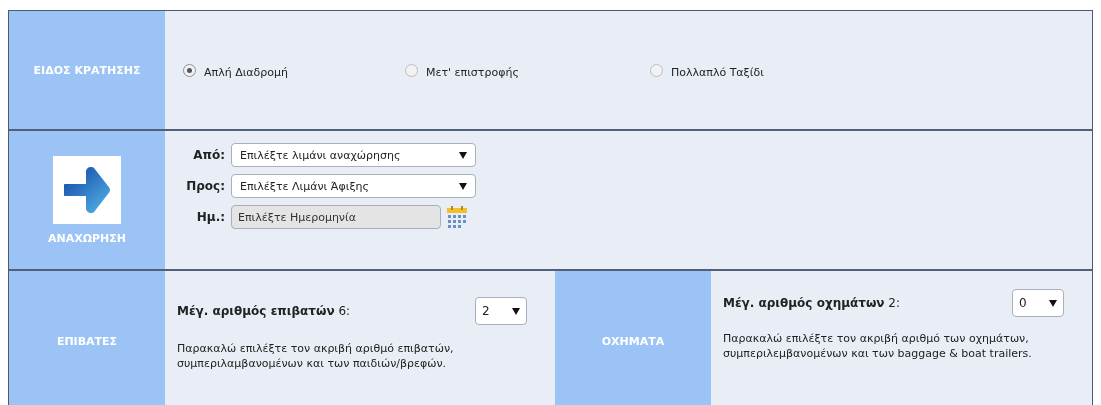 This screenshot has height=405, width=1101. I want to click on radio-label: Απλή Διαδρομή, so click(246, 72).